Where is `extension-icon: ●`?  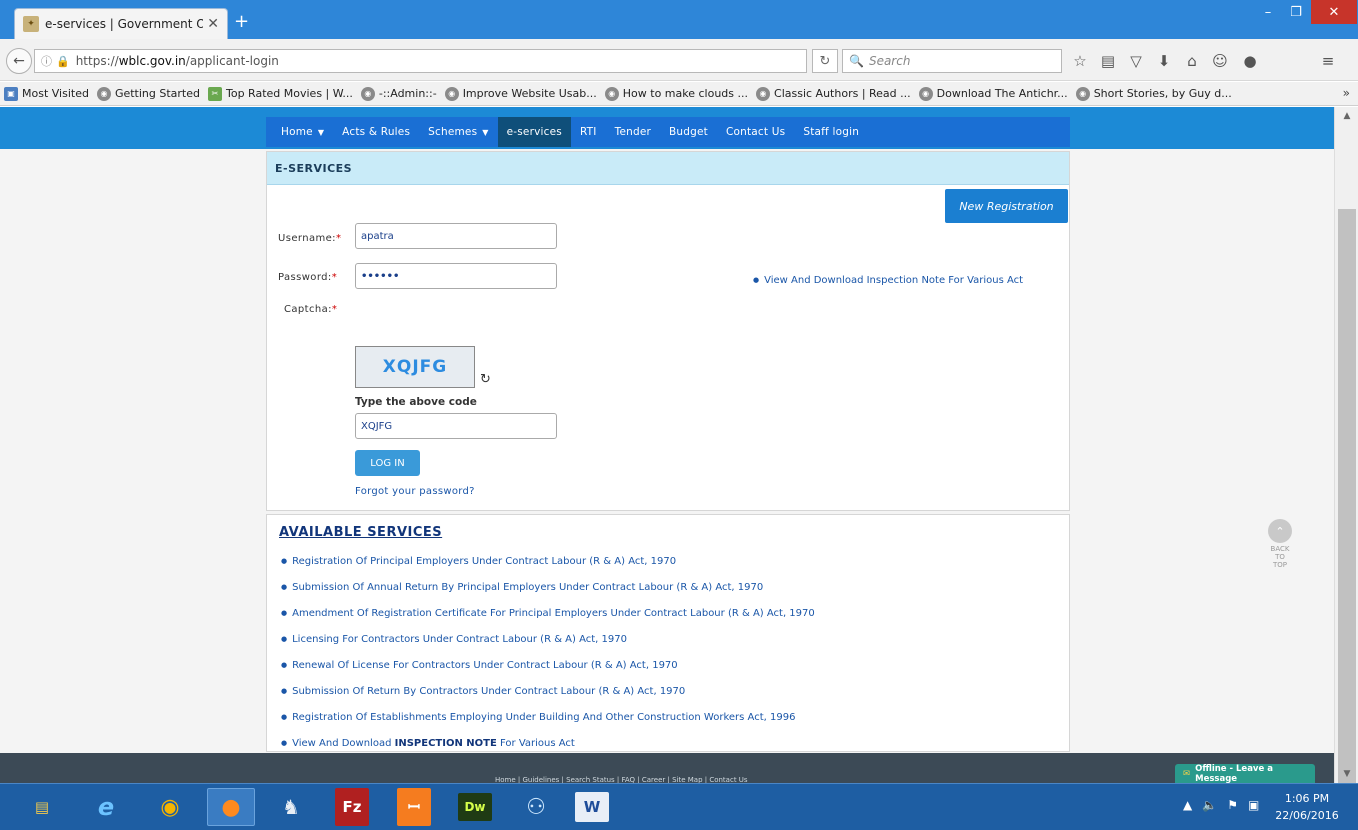 extension-icon: ● is located at coordinates (1250, 61).